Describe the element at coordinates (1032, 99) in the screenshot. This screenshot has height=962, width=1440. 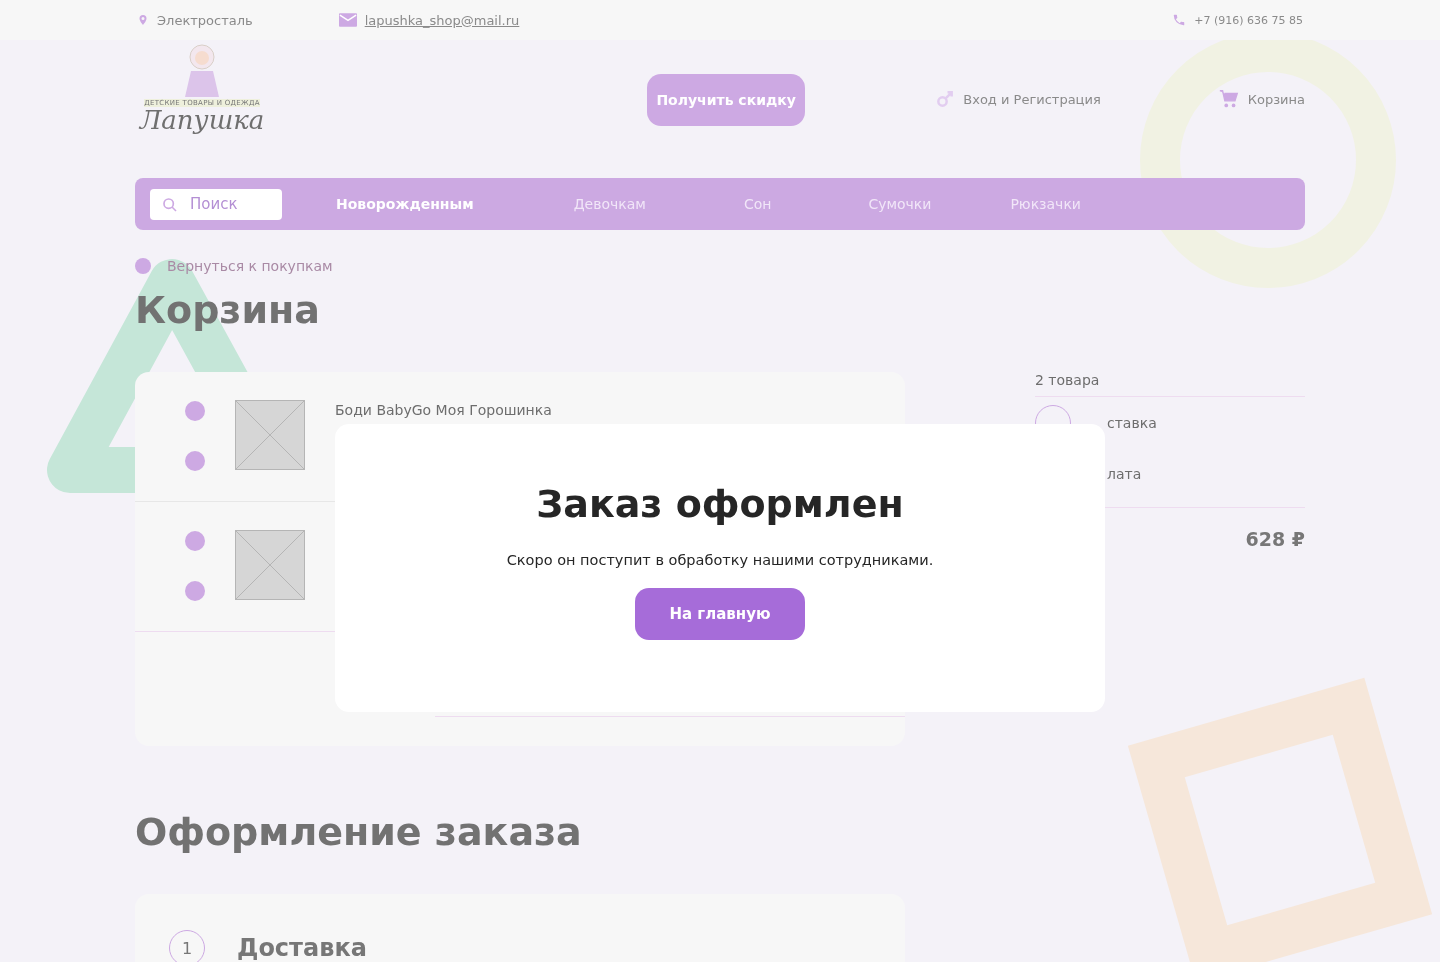
I see `login-link: Вход и Регистрация` at that location.